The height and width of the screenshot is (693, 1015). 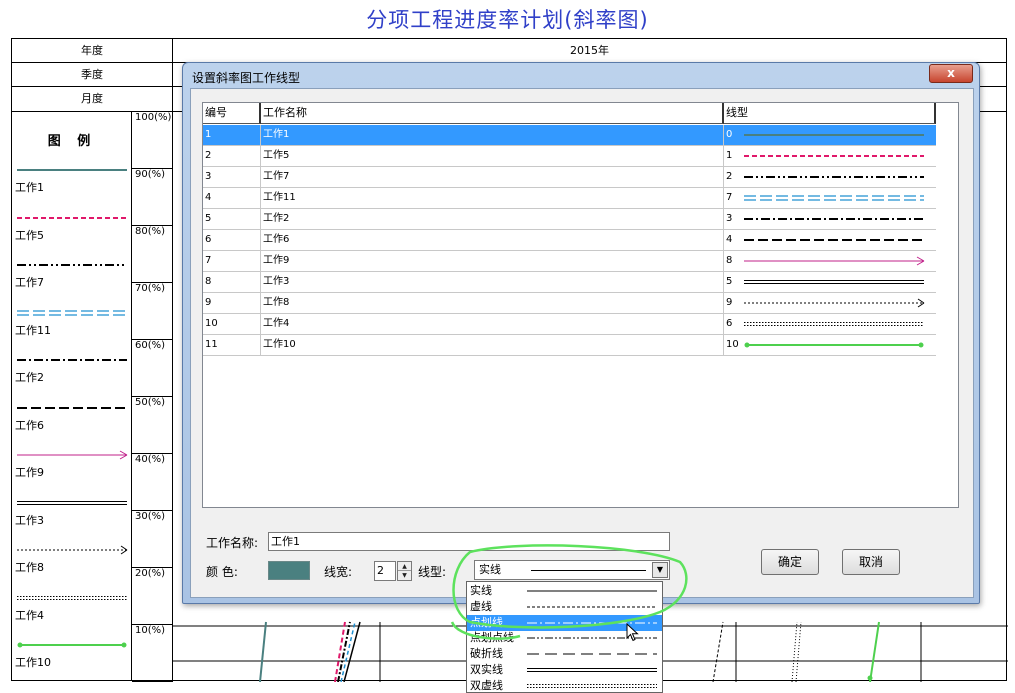 I want to click on dropdown-option: 双虚线, so click(x=564, y=685).